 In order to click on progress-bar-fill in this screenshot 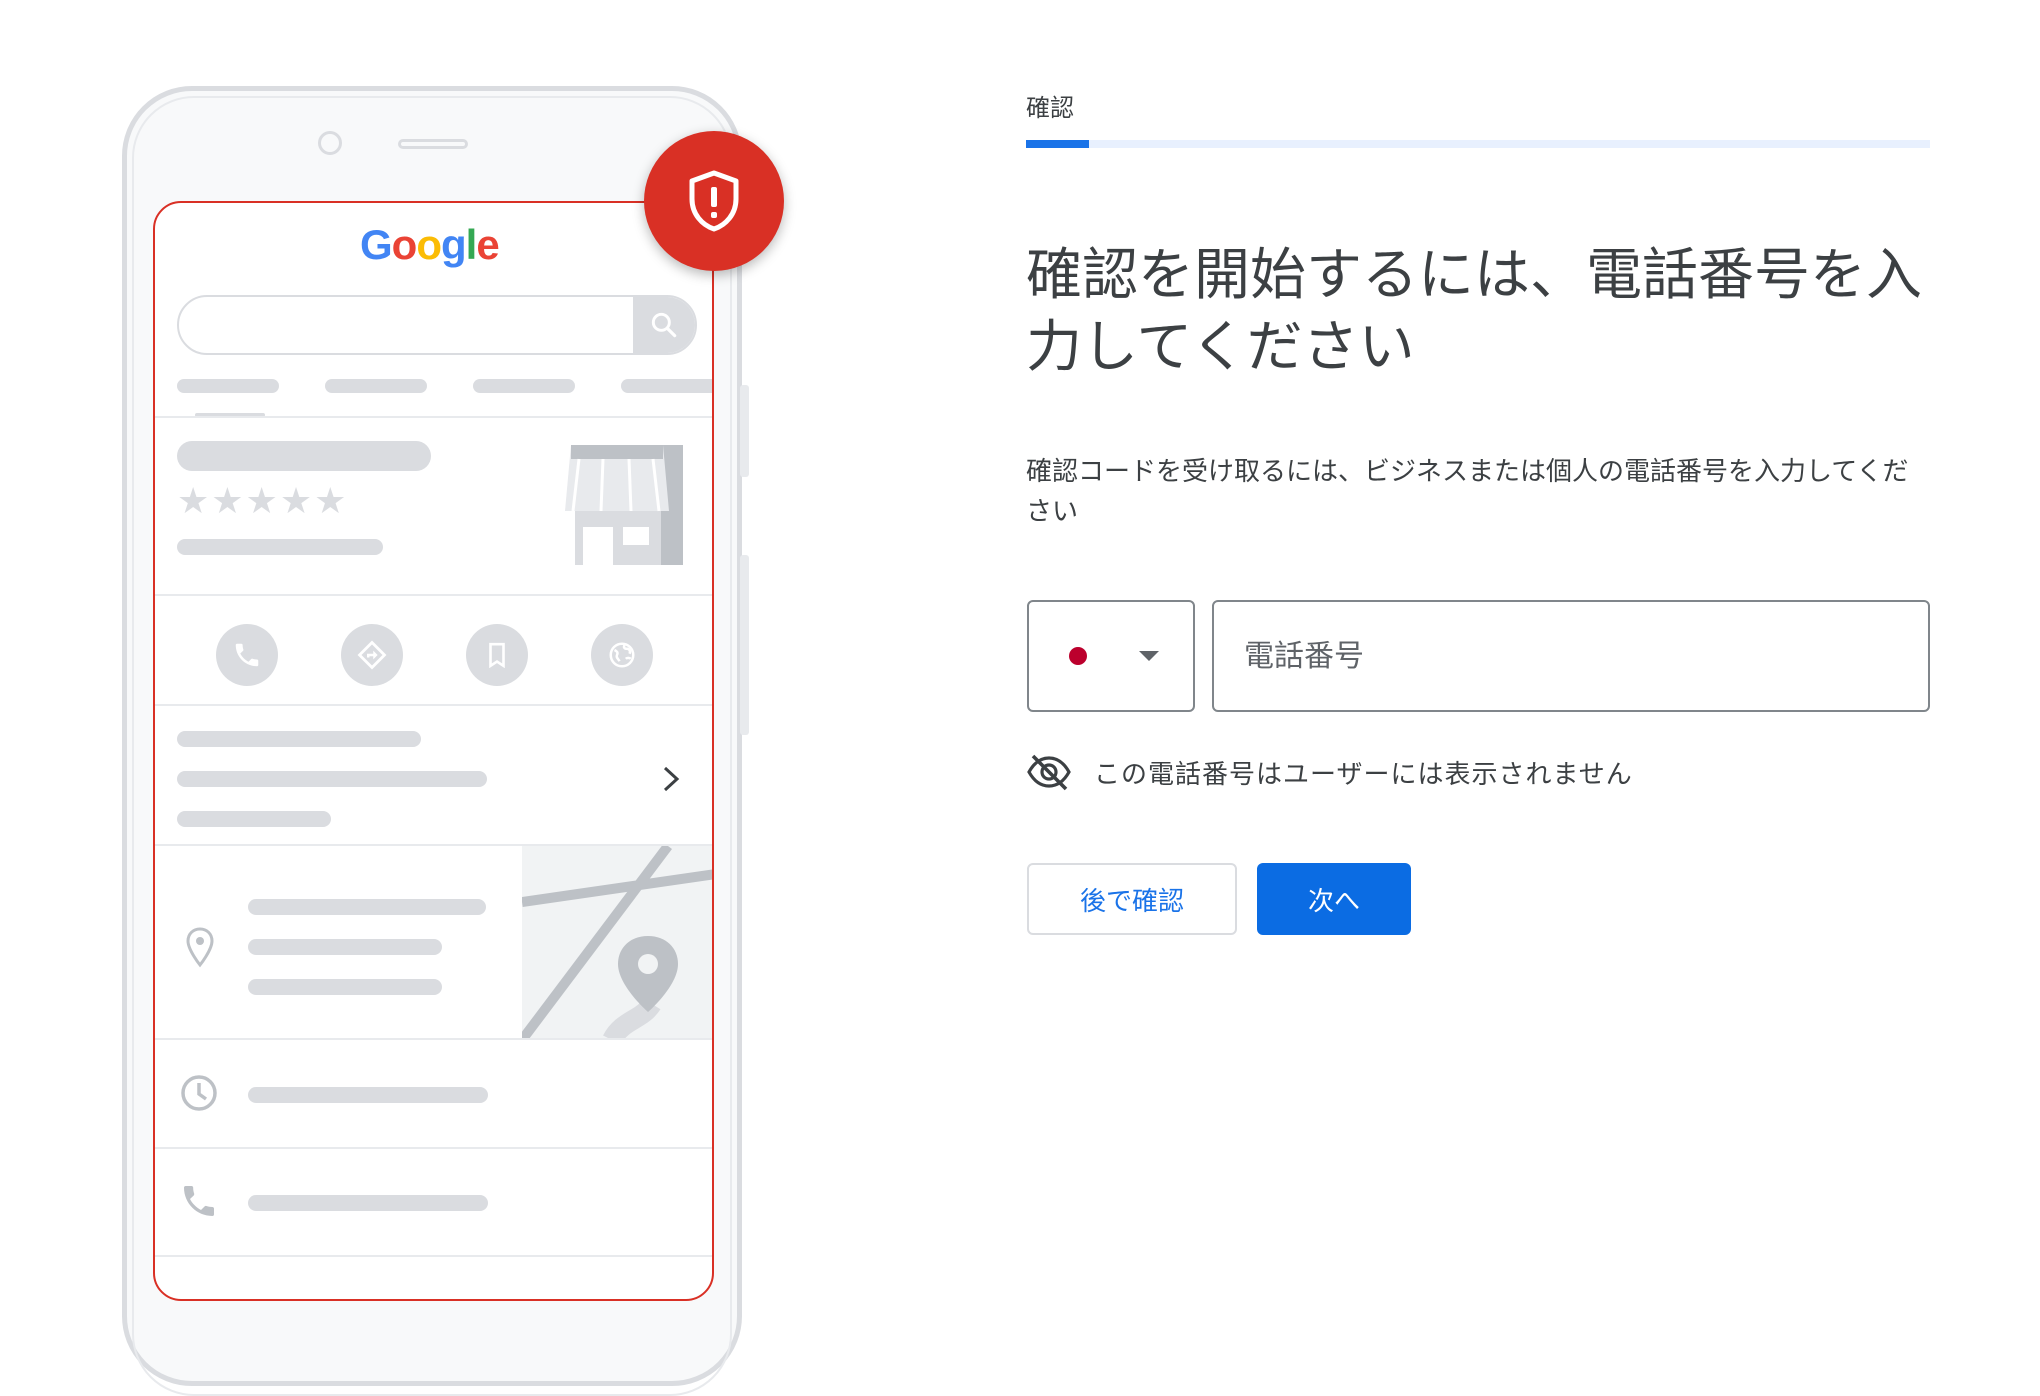, I will do `click(1058, 144)`.